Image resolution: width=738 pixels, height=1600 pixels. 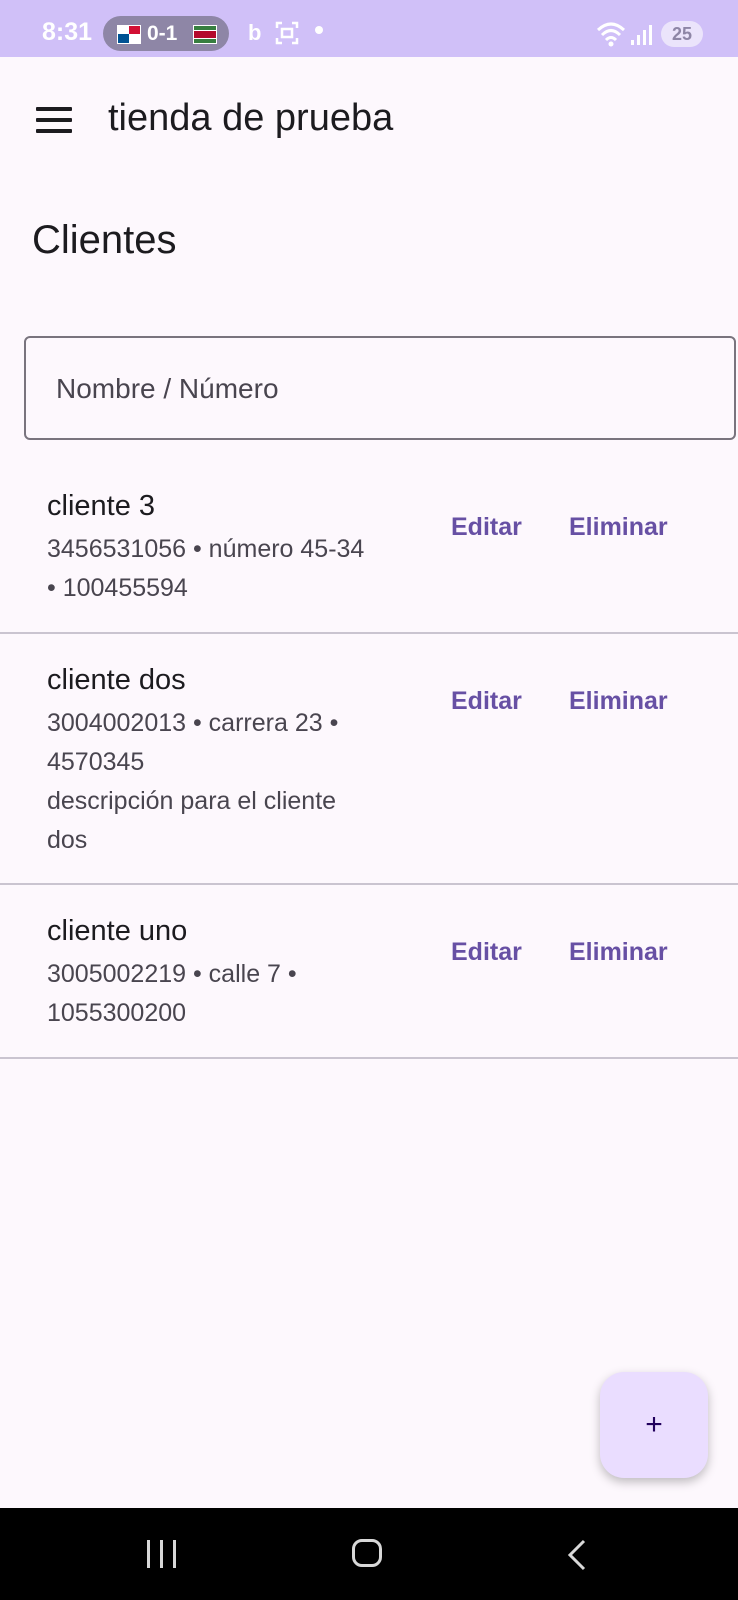 I want to click on app-bar: tienda de prueba, so click(x=369, y=119).